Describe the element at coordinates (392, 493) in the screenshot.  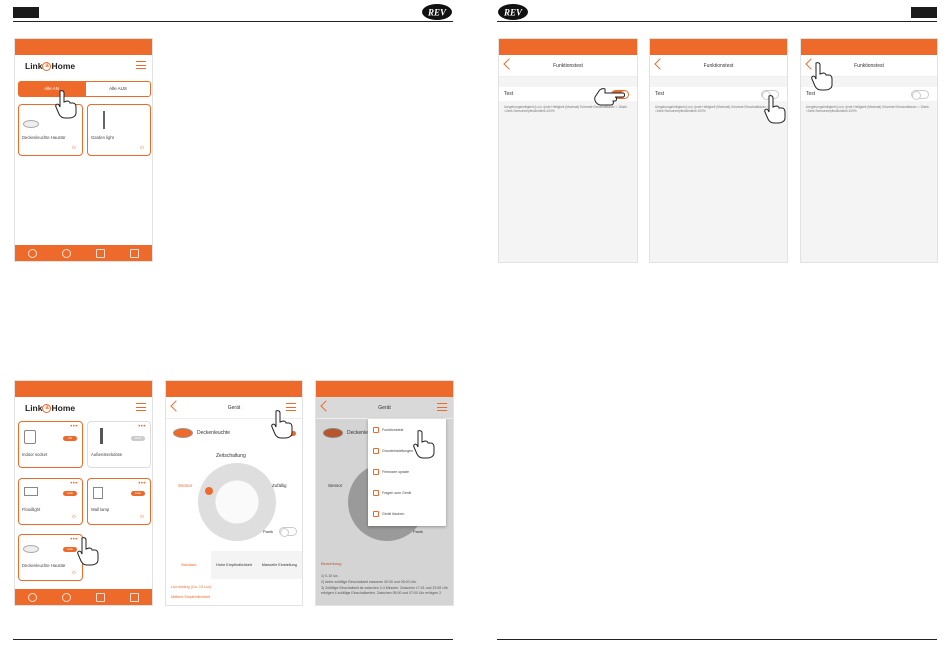
I see `menu-item-faq: Fragen zum Gerät` at that location.